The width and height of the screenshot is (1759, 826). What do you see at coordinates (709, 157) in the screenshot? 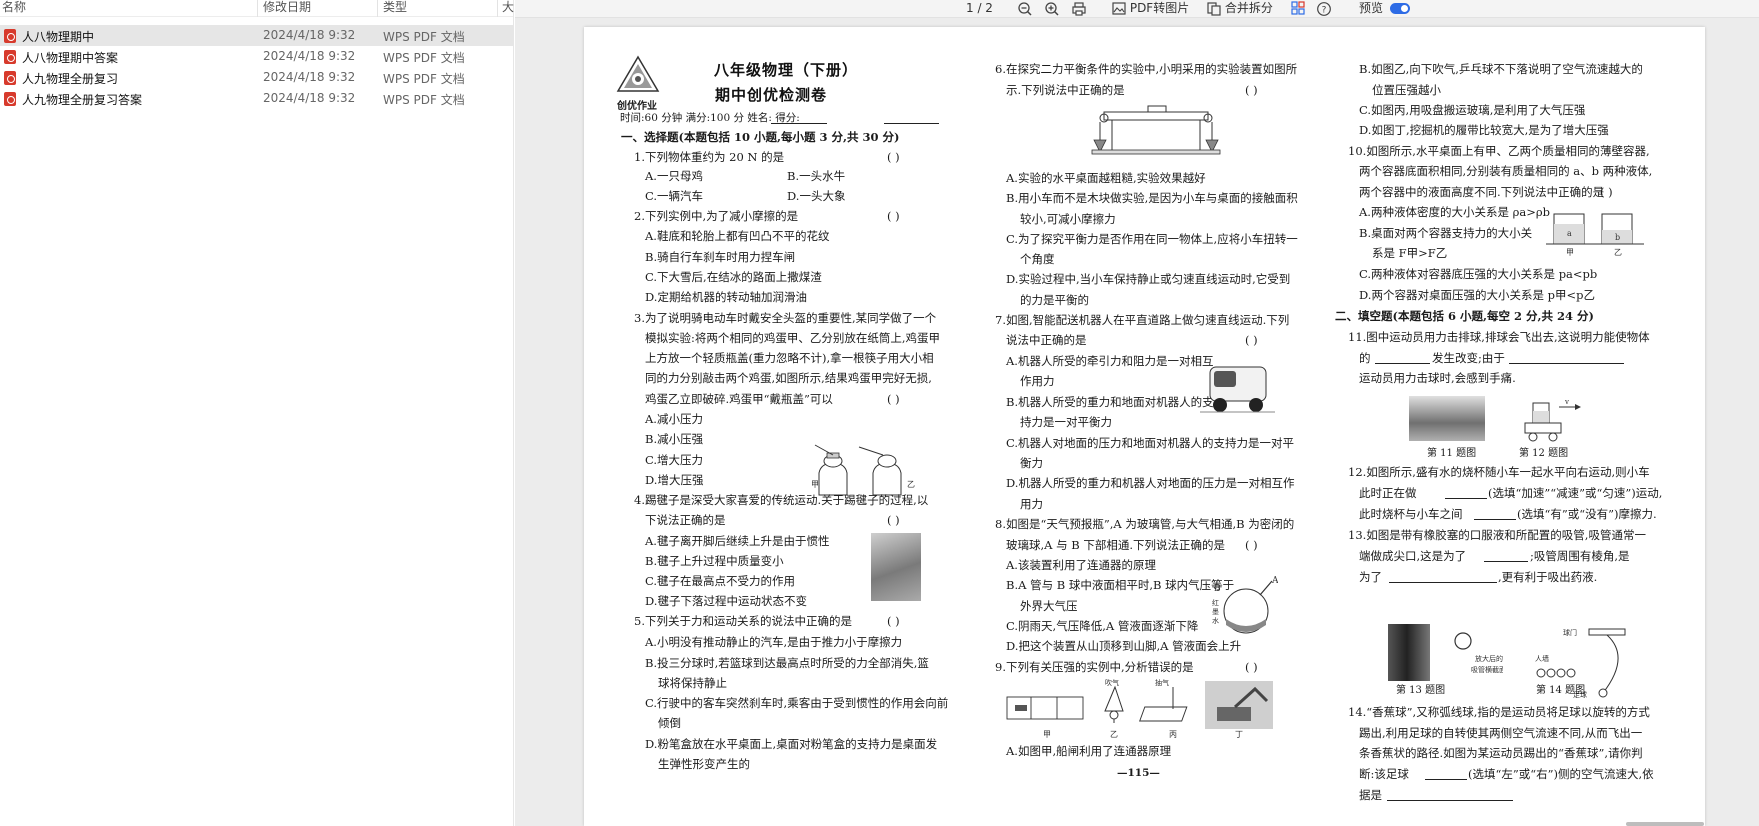
I see `question-stem: 1.下列物体重约为 20 N 的是` at bounding box center [709, 157].